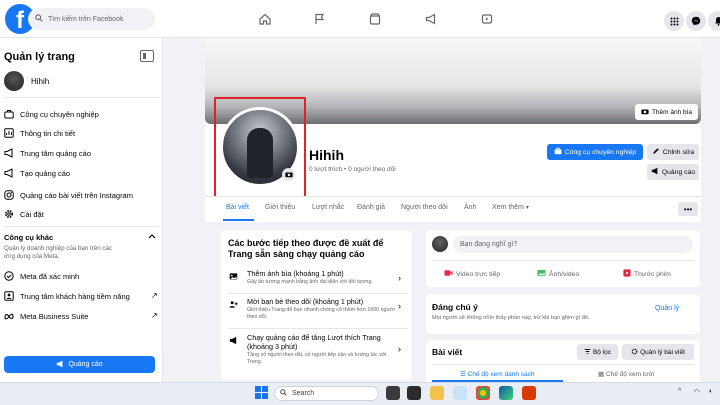 Image resolution: width=720 pixels, height=405 pixels. I want to click on search-input: Tìm kiếm trên Facebook, so click(91, 19).